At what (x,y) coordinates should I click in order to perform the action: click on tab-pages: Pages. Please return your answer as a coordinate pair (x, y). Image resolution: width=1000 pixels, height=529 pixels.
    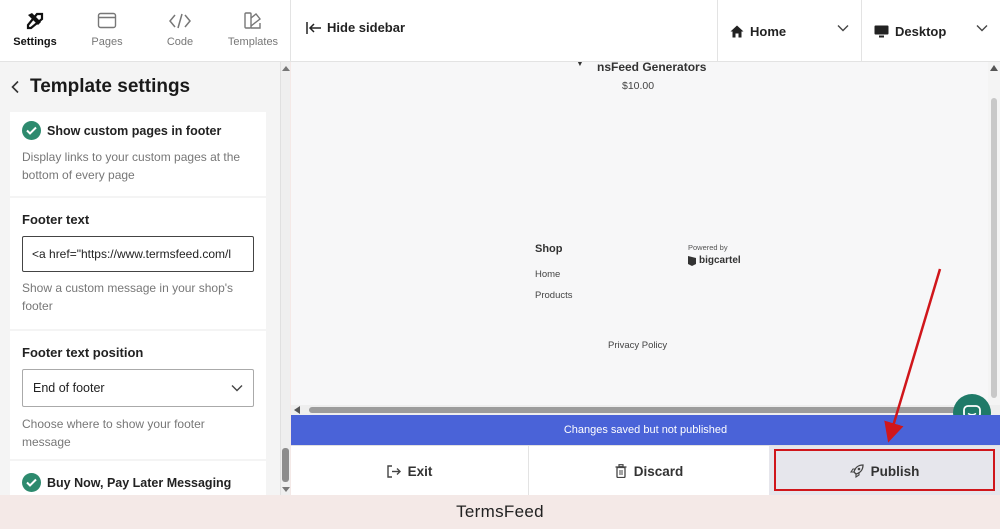
    Looking at the image, I should click on (107, 31).